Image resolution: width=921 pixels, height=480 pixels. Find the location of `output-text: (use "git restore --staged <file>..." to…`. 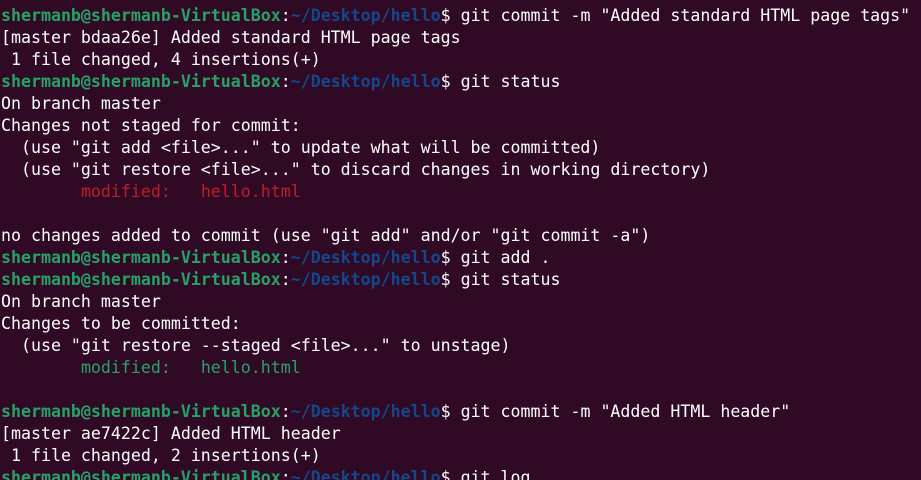

output-text: (use "git restore --staged <file>..." to… is located at coordinates (256, 345).